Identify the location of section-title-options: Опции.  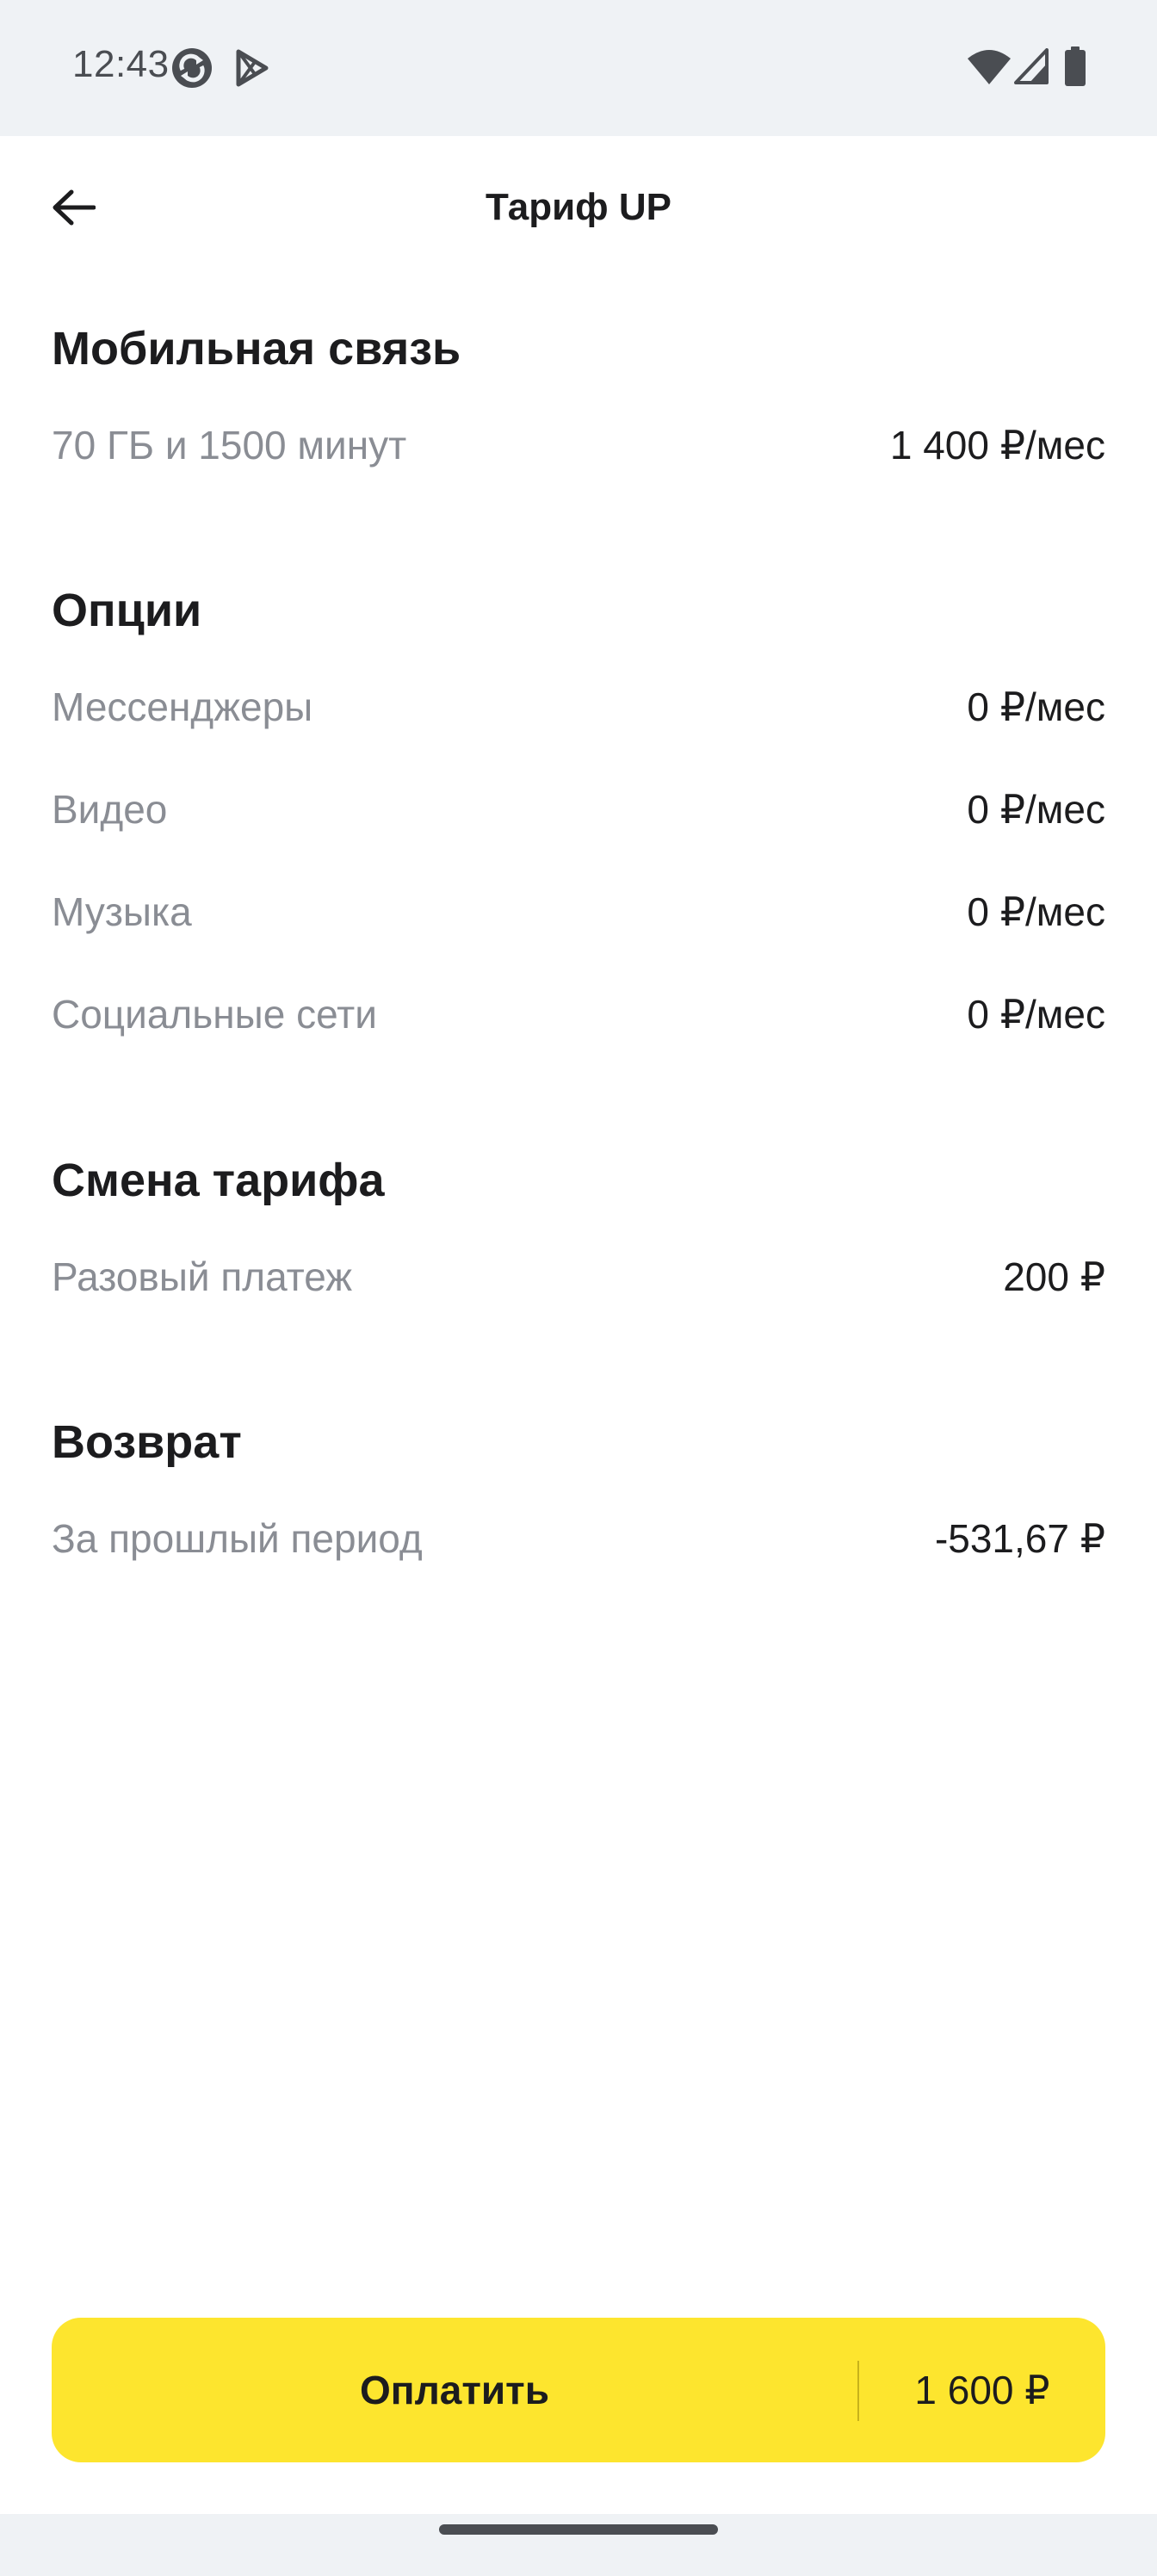
(127, 611).